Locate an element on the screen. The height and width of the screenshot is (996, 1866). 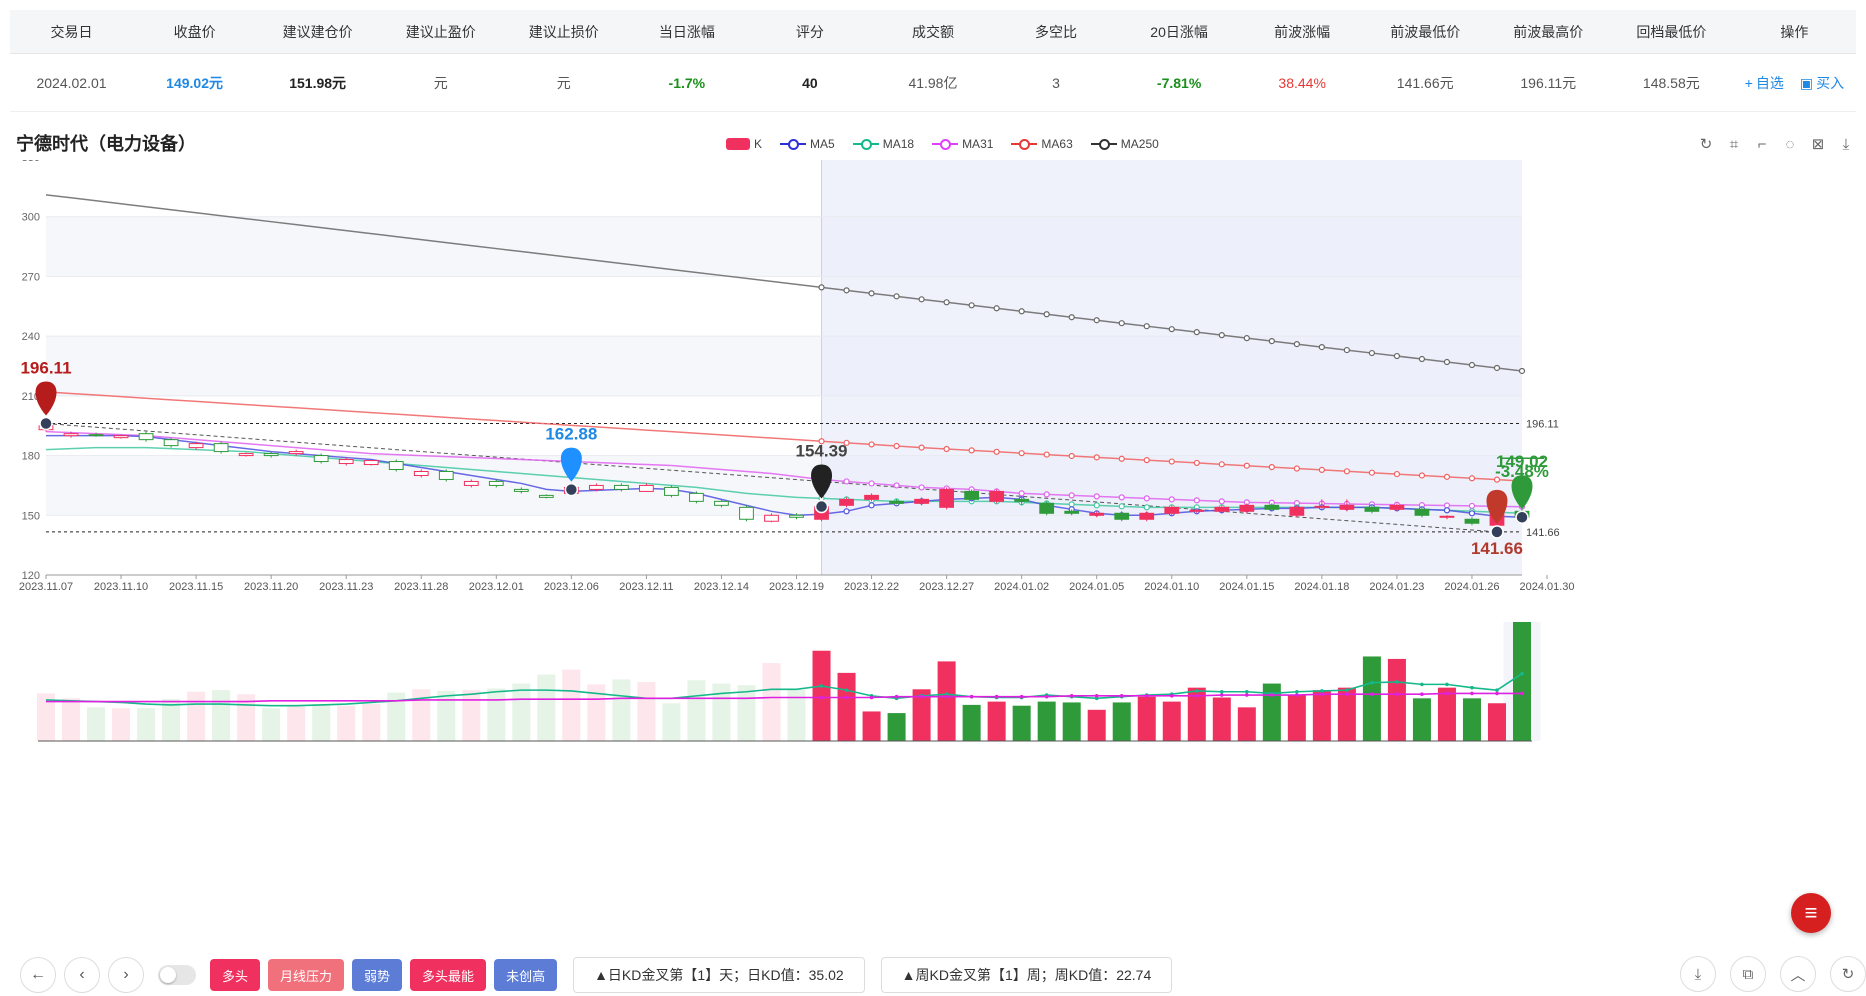
back-icon: ← is located at coordinates (38, 975).